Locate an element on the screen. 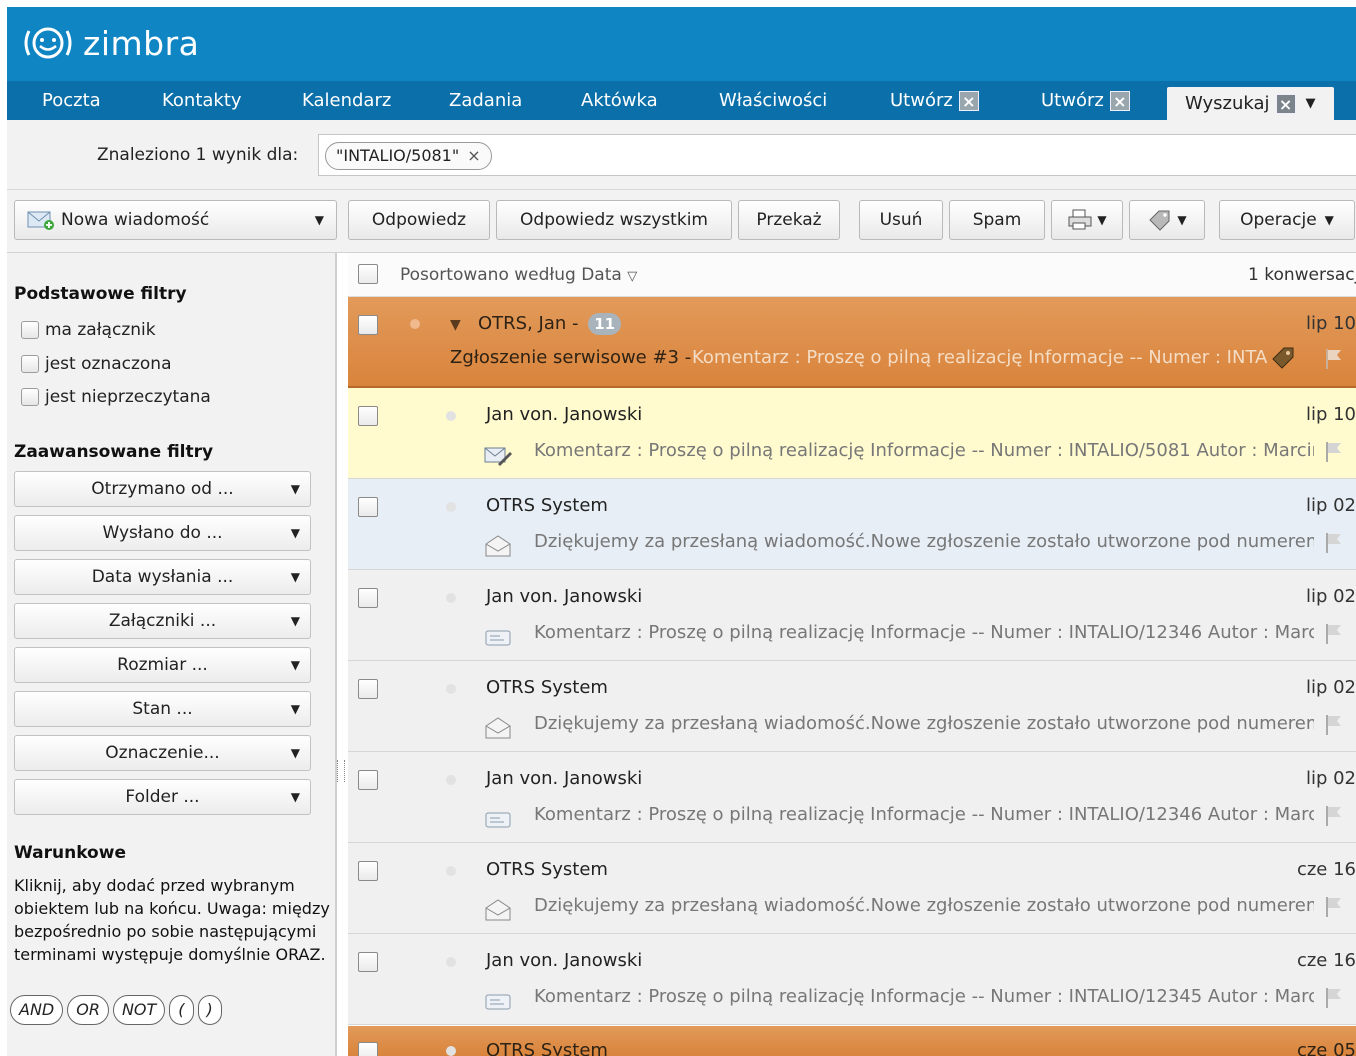 The height and width of the screenshot is (1056, 1356). search-query-text: "INTALIO/5081" is located at coordinates (398, 155).